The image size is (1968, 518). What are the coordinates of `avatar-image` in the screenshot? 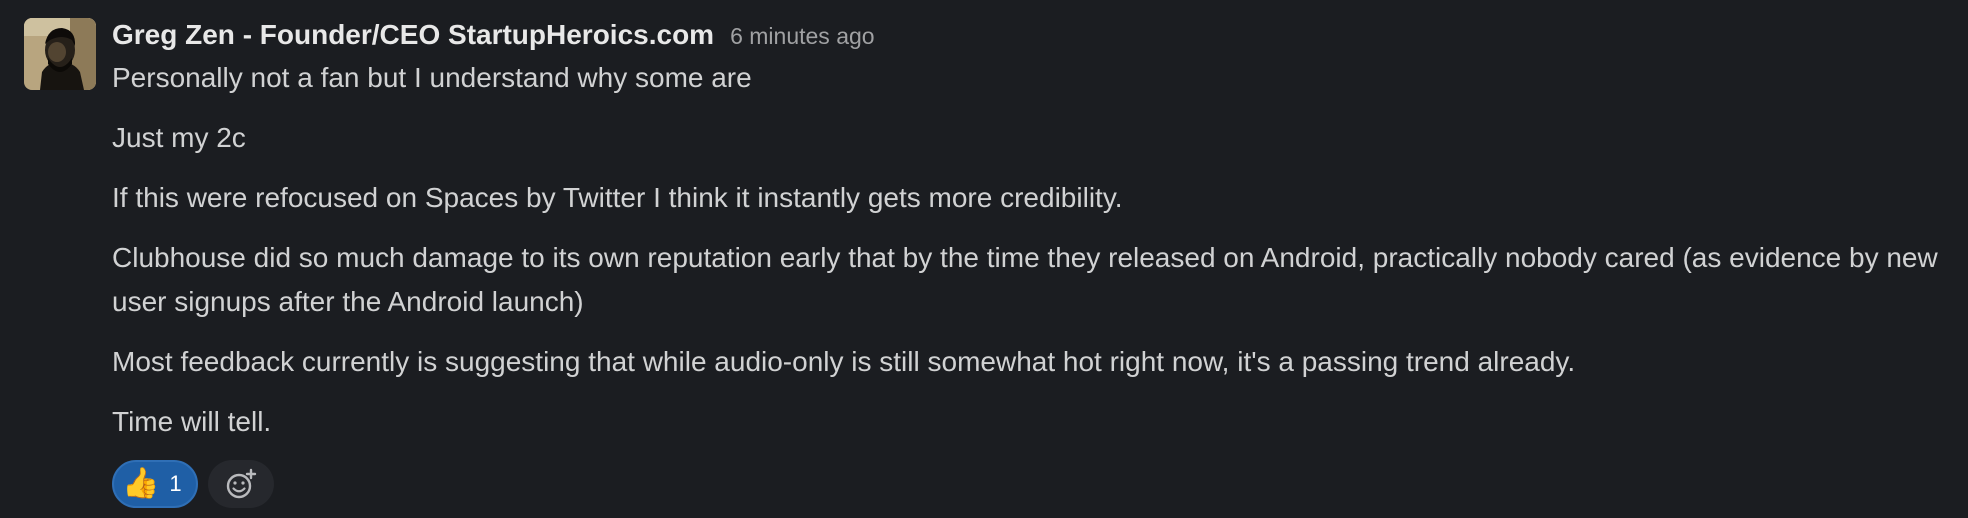 It's located at (60, 54).